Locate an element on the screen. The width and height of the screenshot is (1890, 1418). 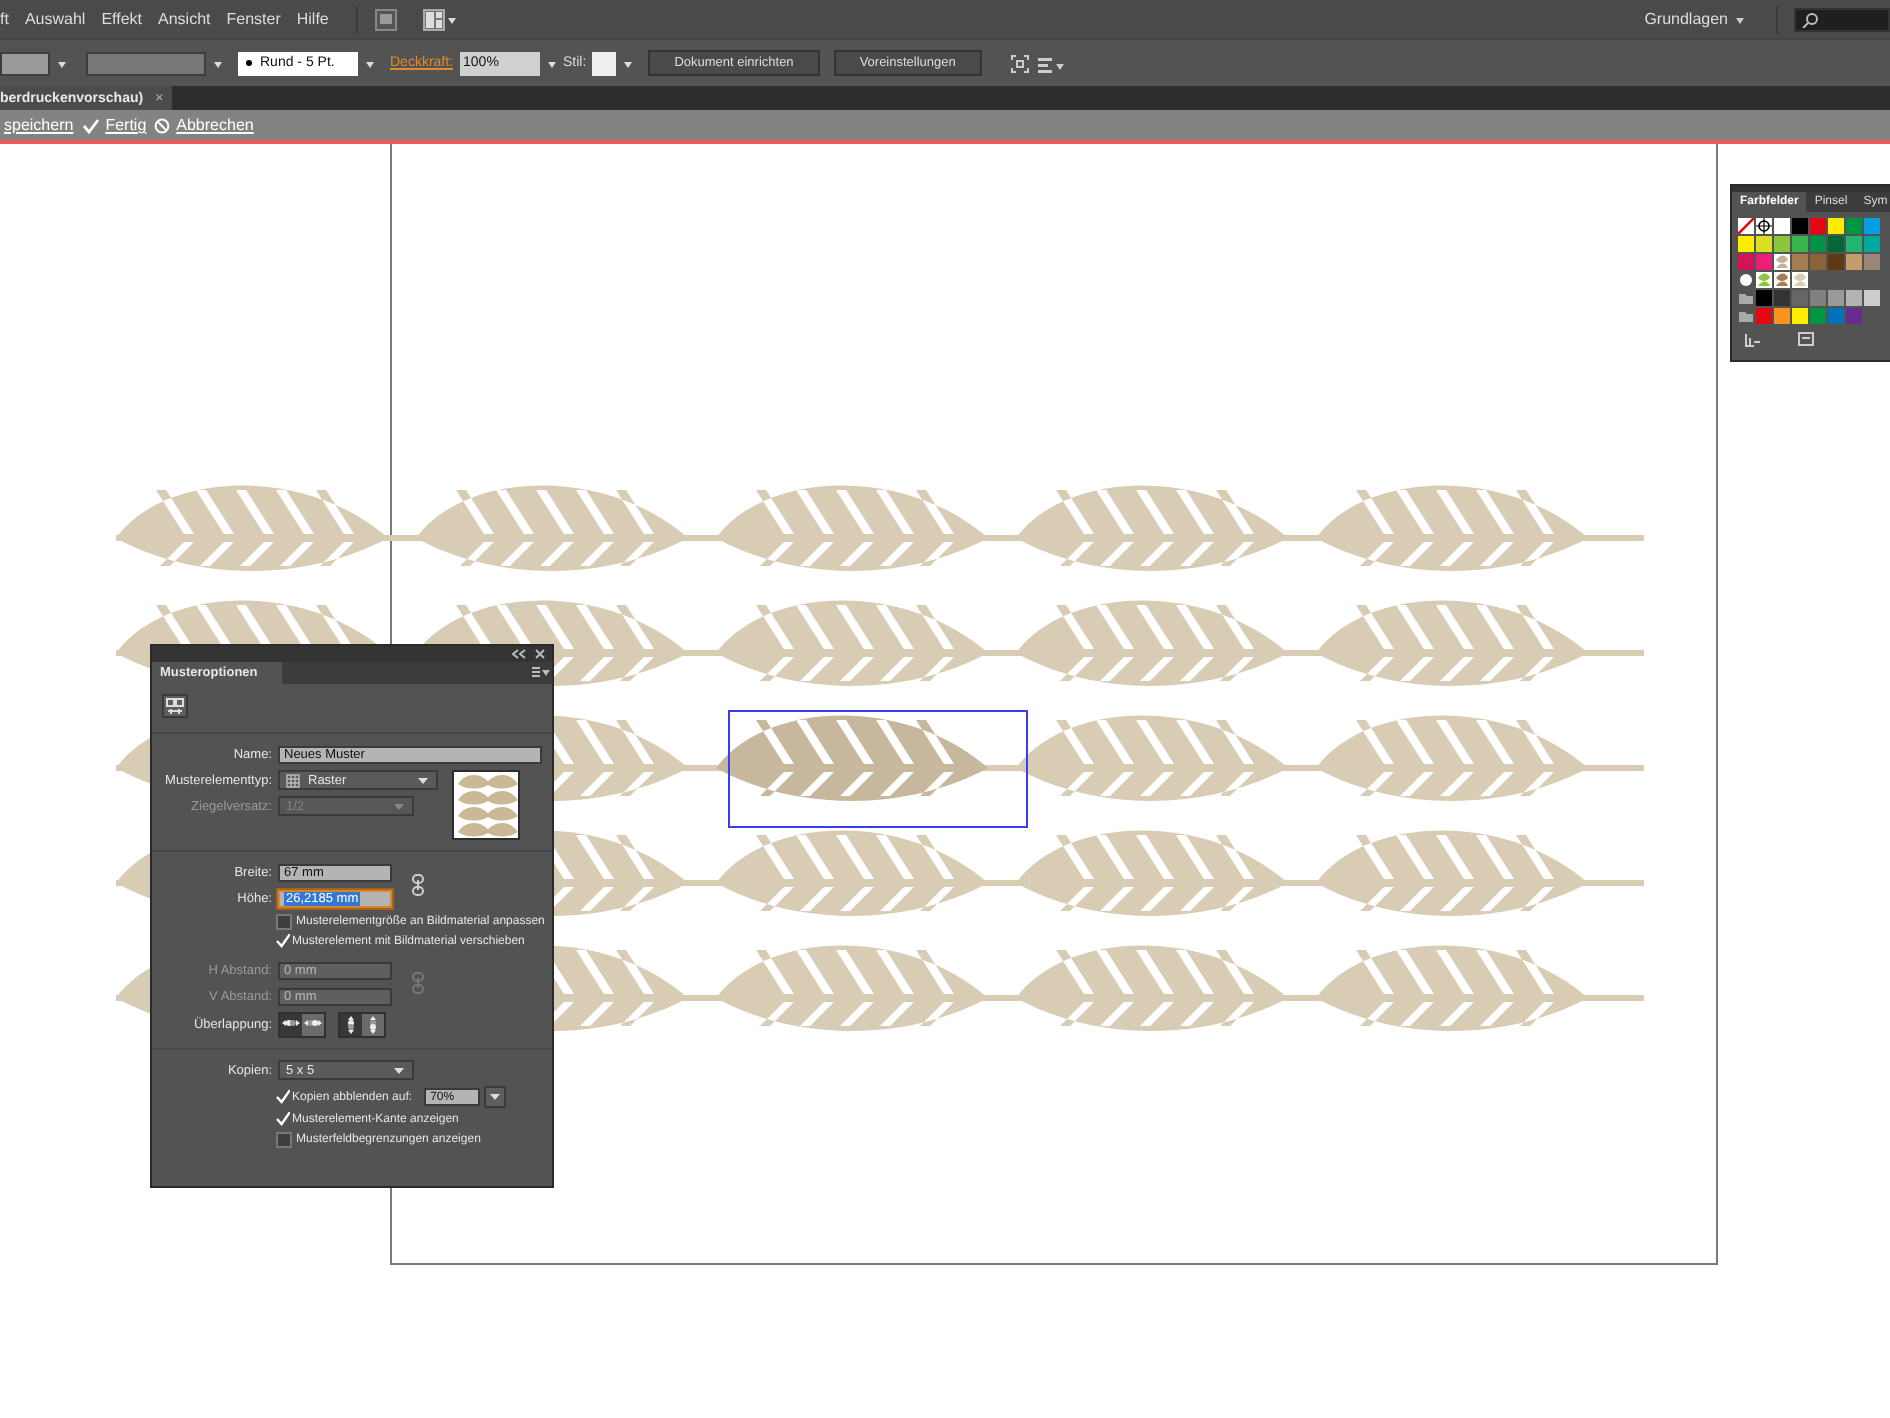
menu-item: Effekt is located at coordinates (128, 19).